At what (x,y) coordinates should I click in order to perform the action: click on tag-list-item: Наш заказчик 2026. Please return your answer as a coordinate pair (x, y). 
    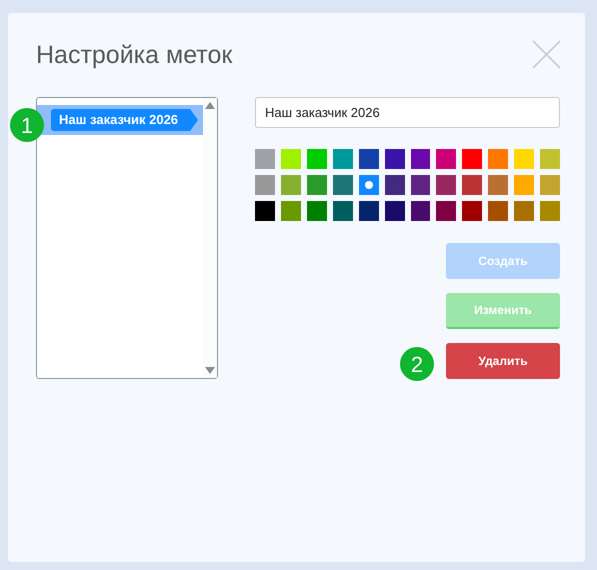
    Looking at the image, I should click on (120, 120).